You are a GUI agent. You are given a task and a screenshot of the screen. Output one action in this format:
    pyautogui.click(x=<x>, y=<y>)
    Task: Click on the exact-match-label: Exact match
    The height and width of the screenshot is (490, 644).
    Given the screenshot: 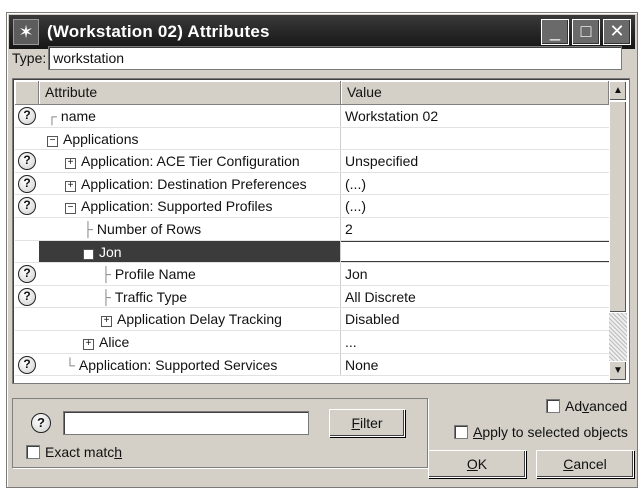 What is the action you would take?
    pyautogui.click(x=84, y=452)
    